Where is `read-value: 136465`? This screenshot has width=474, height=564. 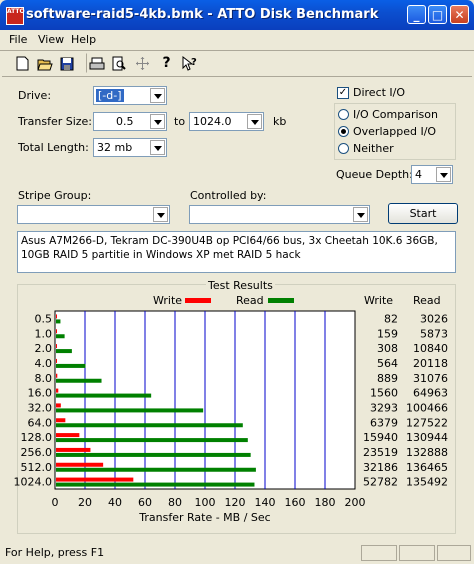
read-value: 136465 is located at coordinates (427, 467).